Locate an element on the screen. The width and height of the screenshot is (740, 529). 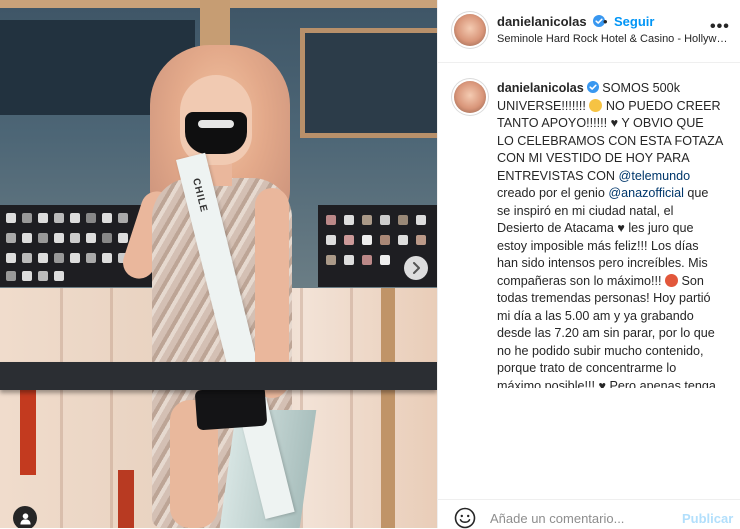
mention-link: @anazofficial is located at coordinates (646, 193).